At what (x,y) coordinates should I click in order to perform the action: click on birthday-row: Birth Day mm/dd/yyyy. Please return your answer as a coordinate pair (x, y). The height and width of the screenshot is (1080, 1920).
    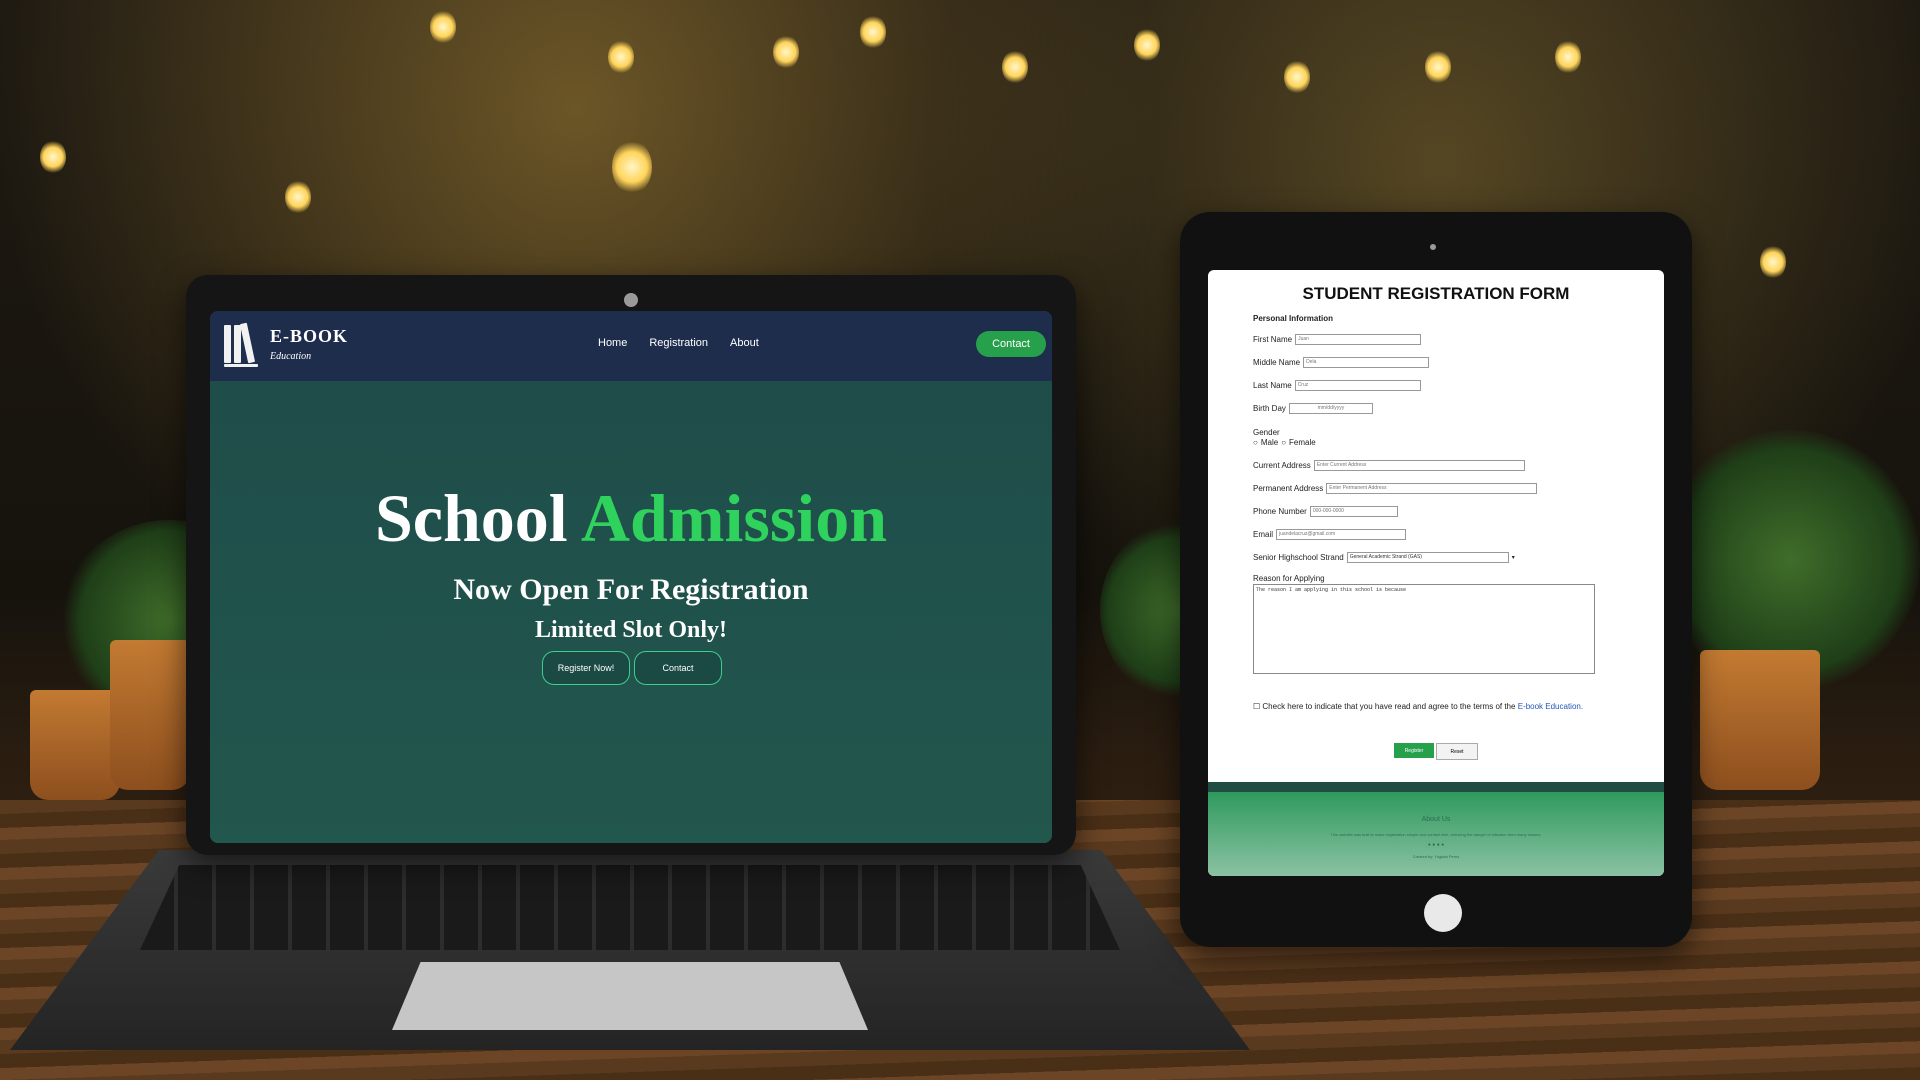
    Looking at the image, I should click on (1313, 408).